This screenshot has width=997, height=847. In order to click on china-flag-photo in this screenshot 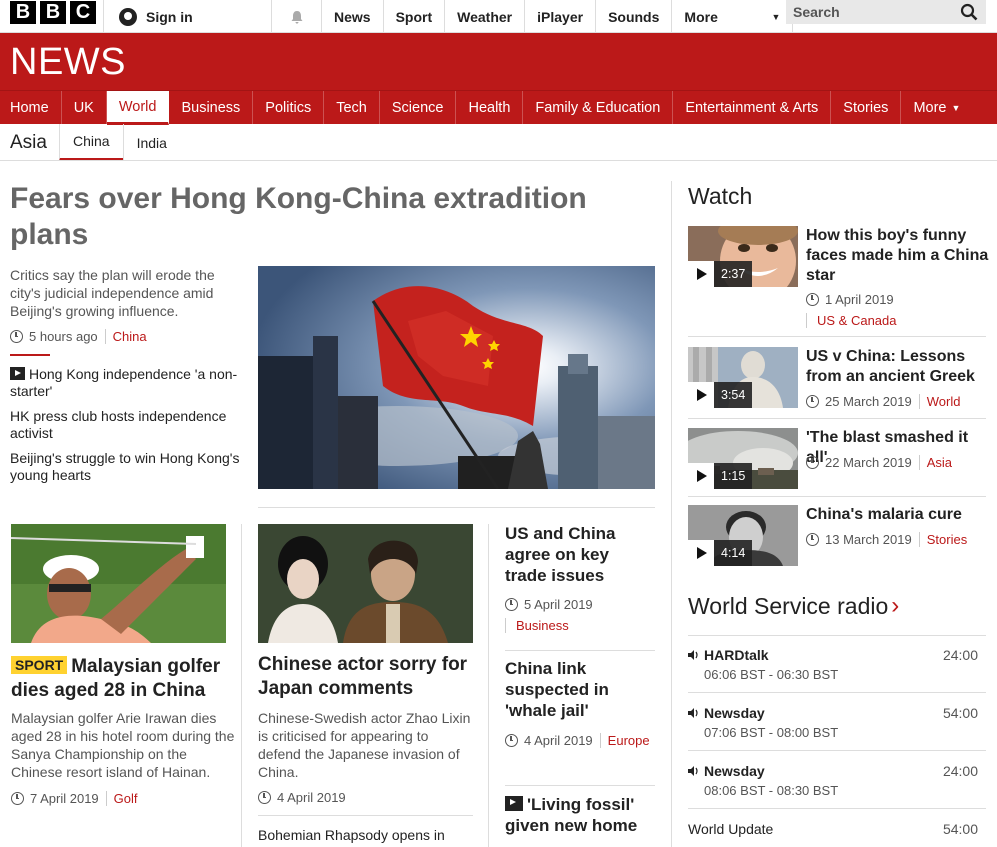, I will do `click(456, 377)`.